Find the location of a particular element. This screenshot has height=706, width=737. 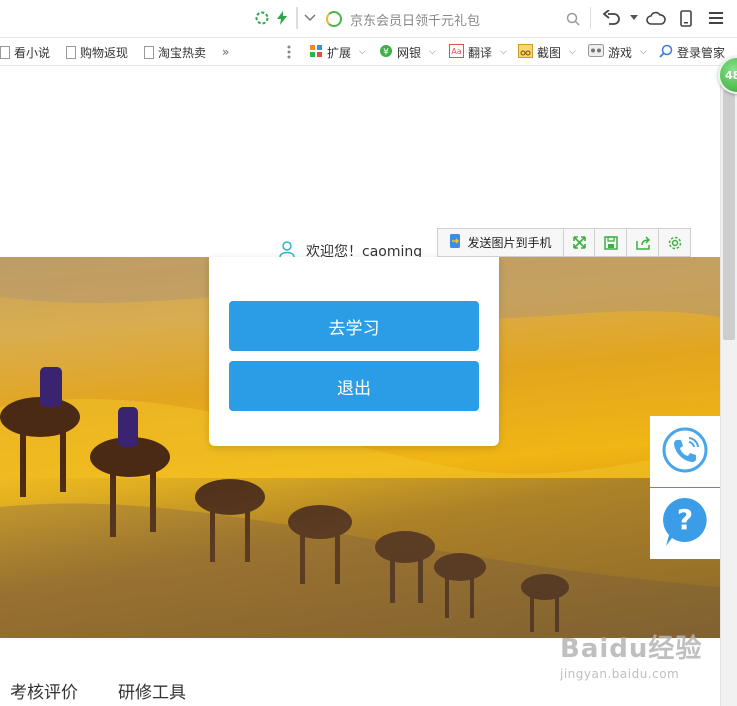

bookmark-label: 购物返现 is located at coordinates (104, 52).